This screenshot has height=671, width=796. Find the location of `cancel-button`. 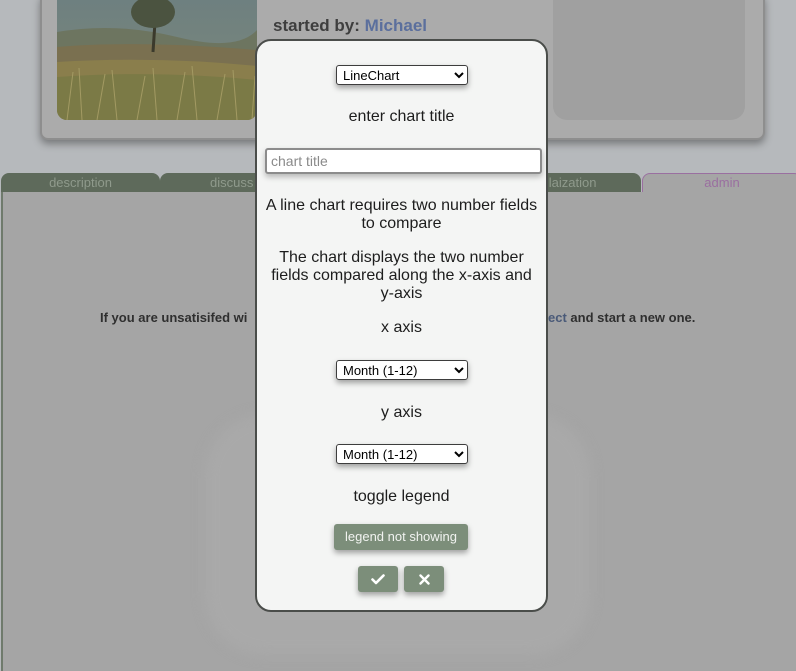

cancel-button is located at coordinates (424, 579).